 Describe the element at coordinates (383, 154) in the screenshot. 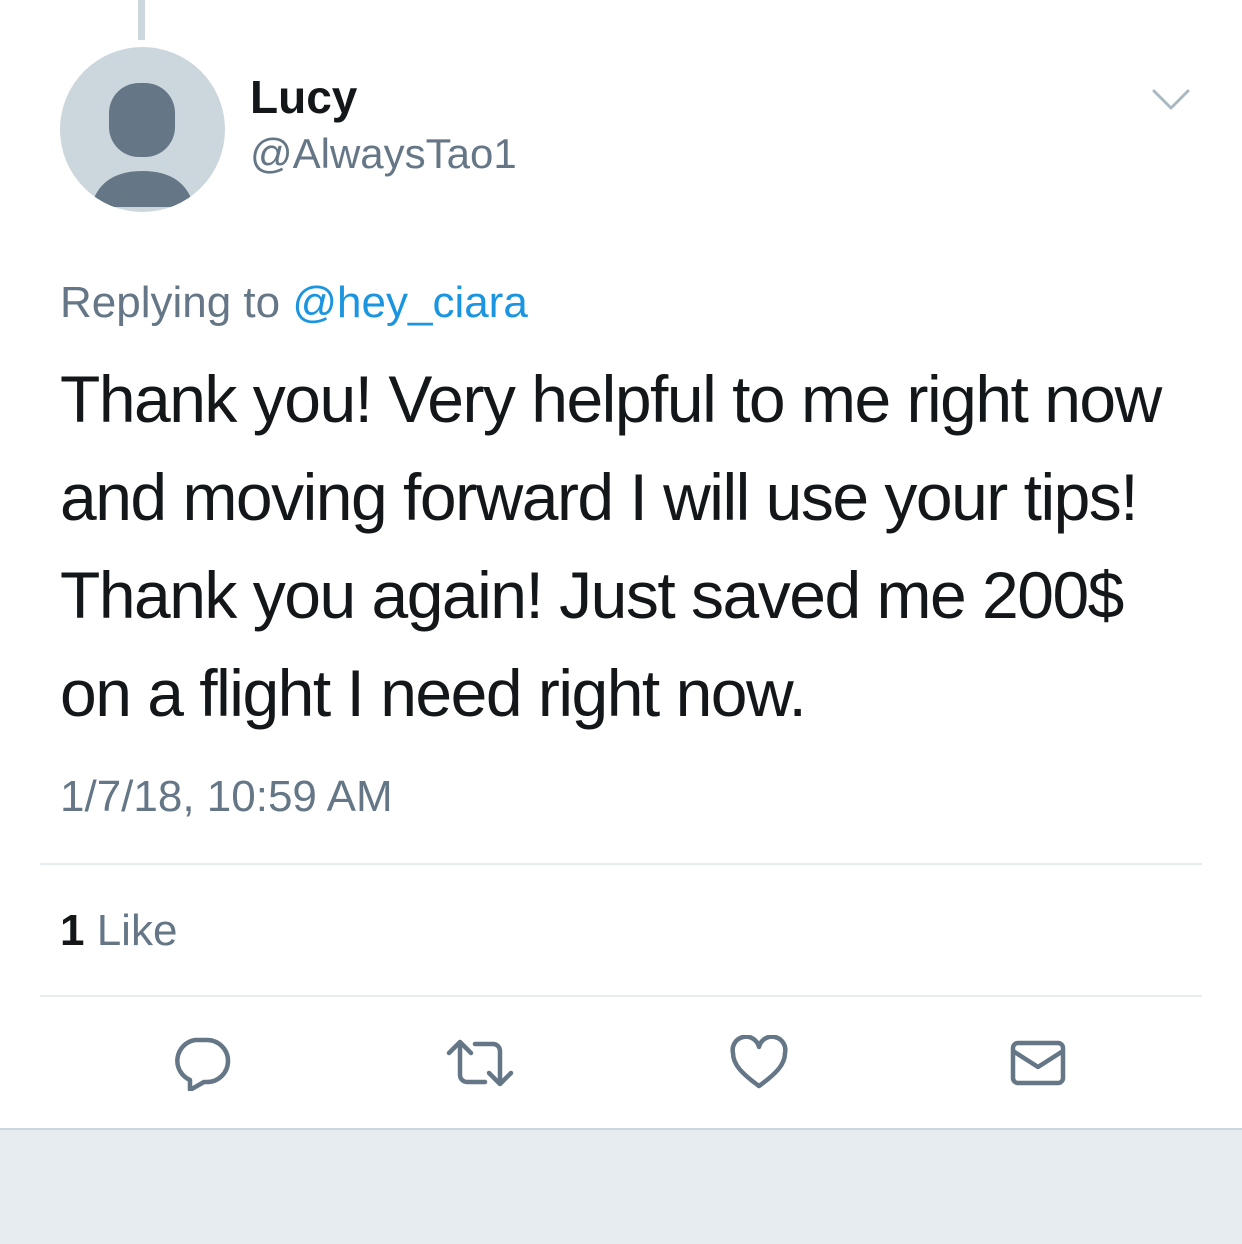

I see `author-handle: @AlwaysTao1` at that location.